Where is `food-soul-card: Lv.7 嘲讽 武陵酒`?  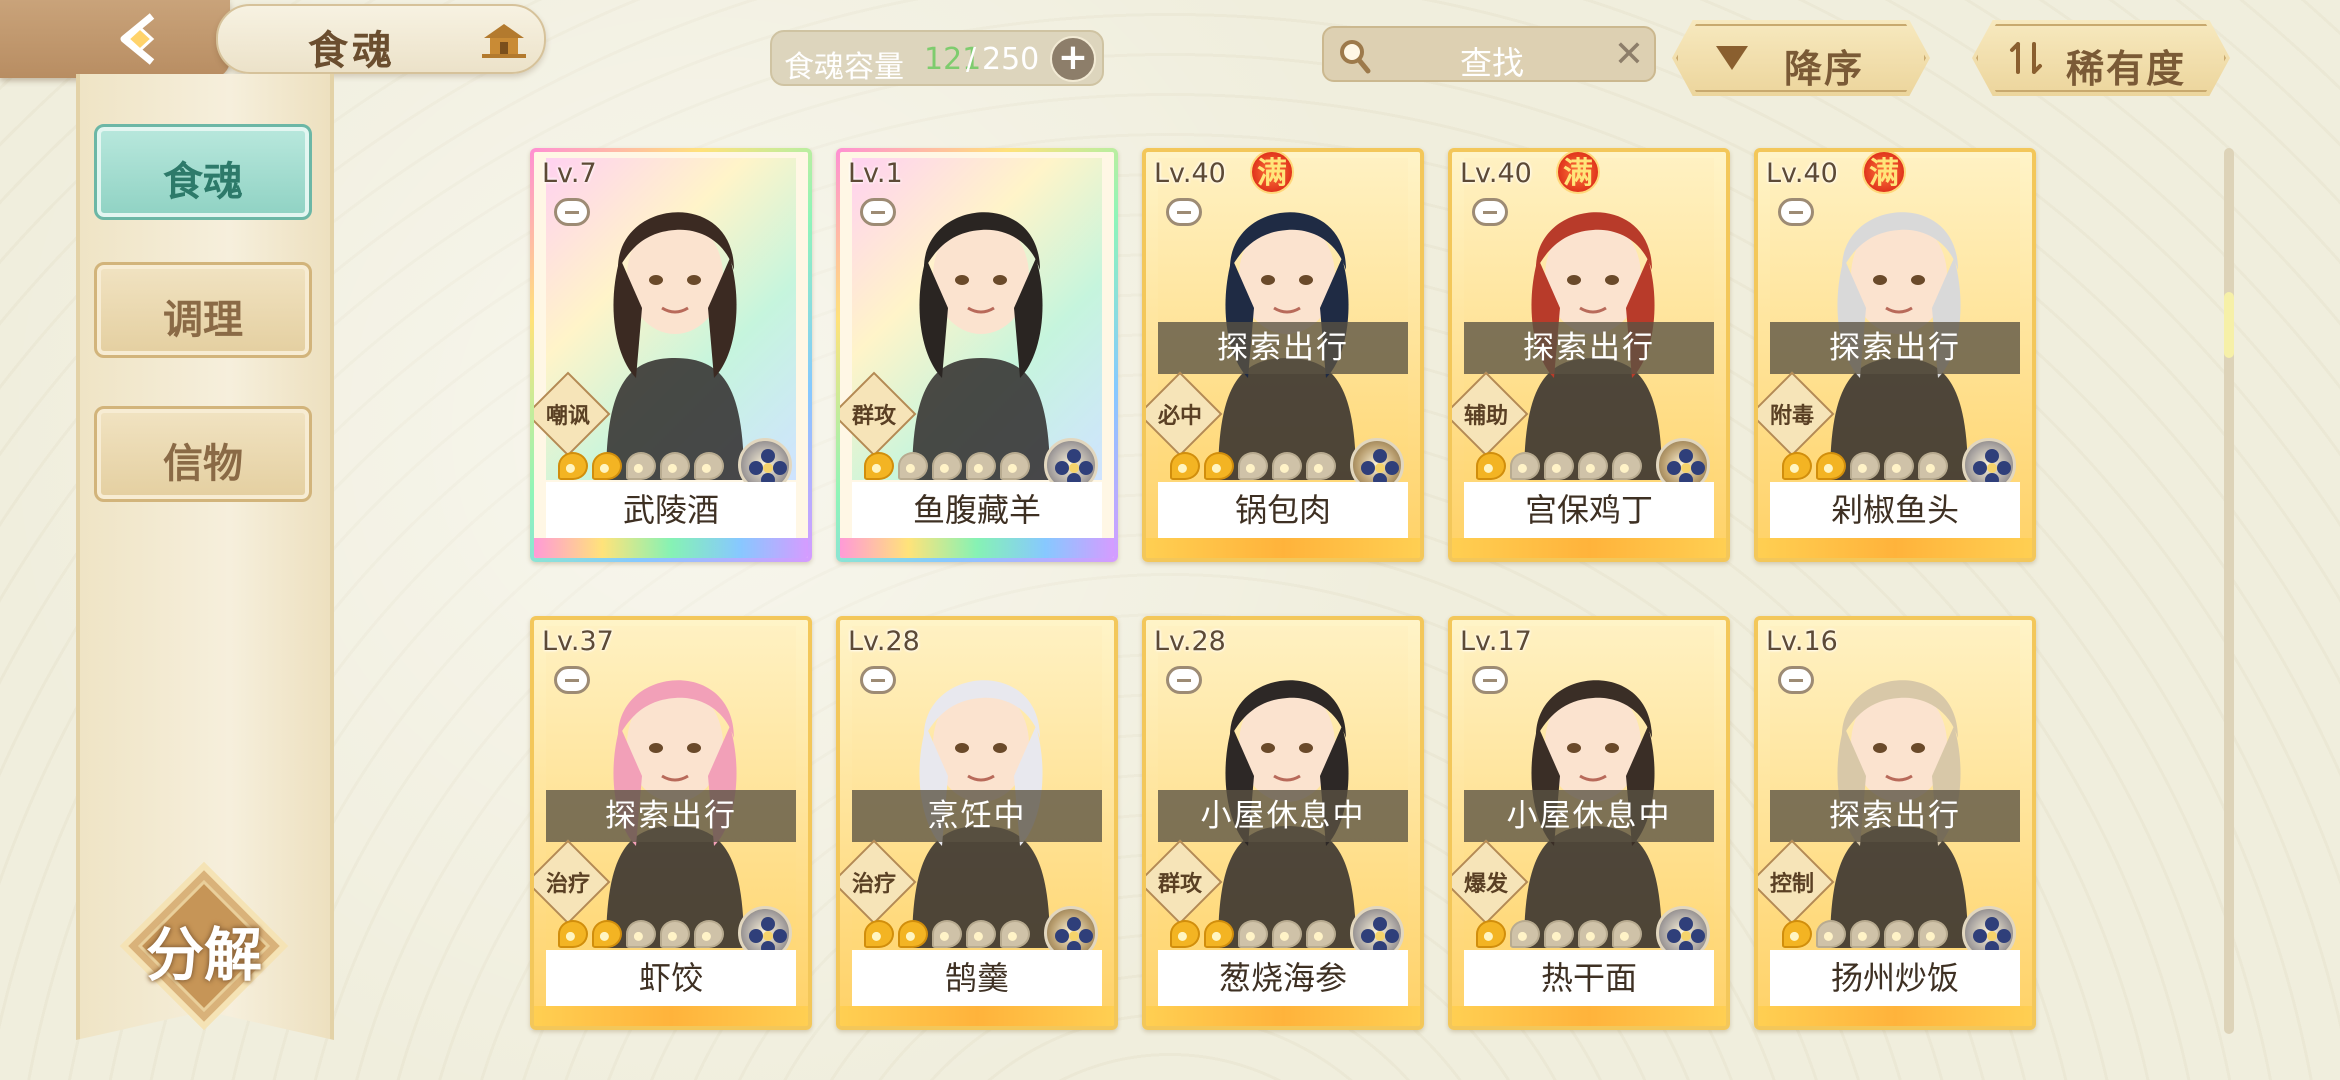
food-soul-card: Lv.7 嘲讽 武陵酒 is located at coordinates (671, 355).